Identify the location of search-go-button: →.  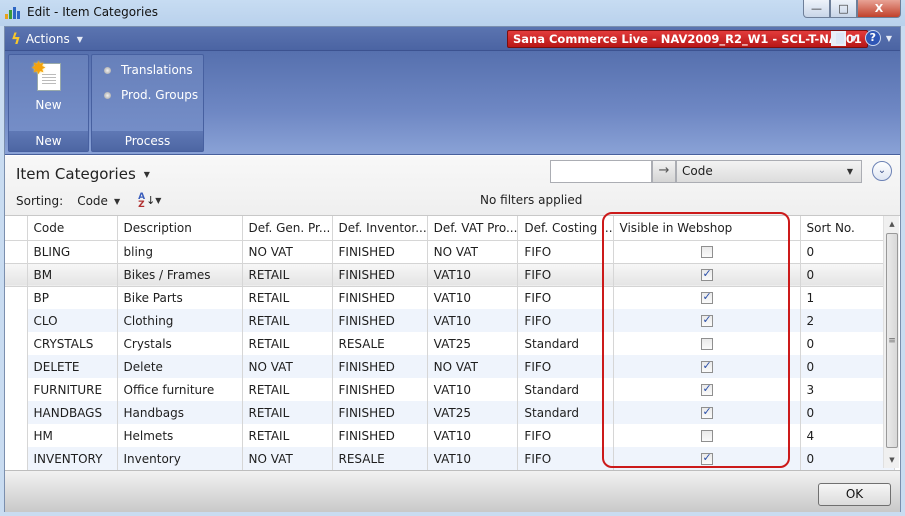
(664, 171).